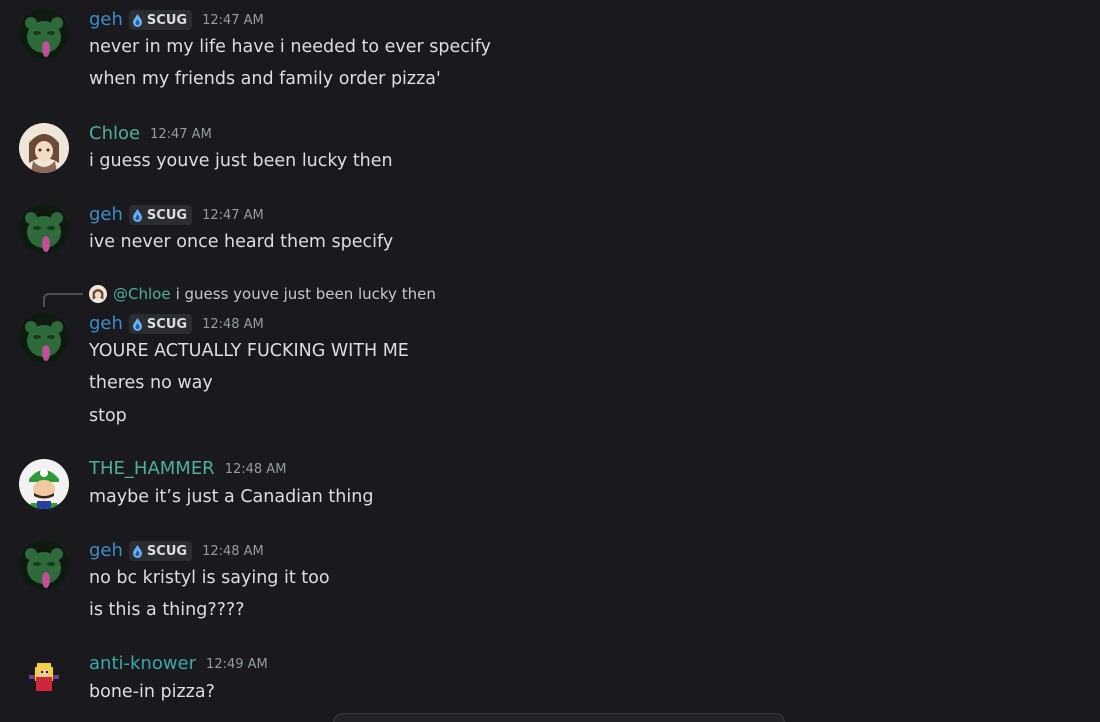 Image resolution: width=1100 pixels, height=722 pixels. Describe the element at coordinates (142, 294) in the screenshot. I see `reply-mention: @Chloe` at that location.